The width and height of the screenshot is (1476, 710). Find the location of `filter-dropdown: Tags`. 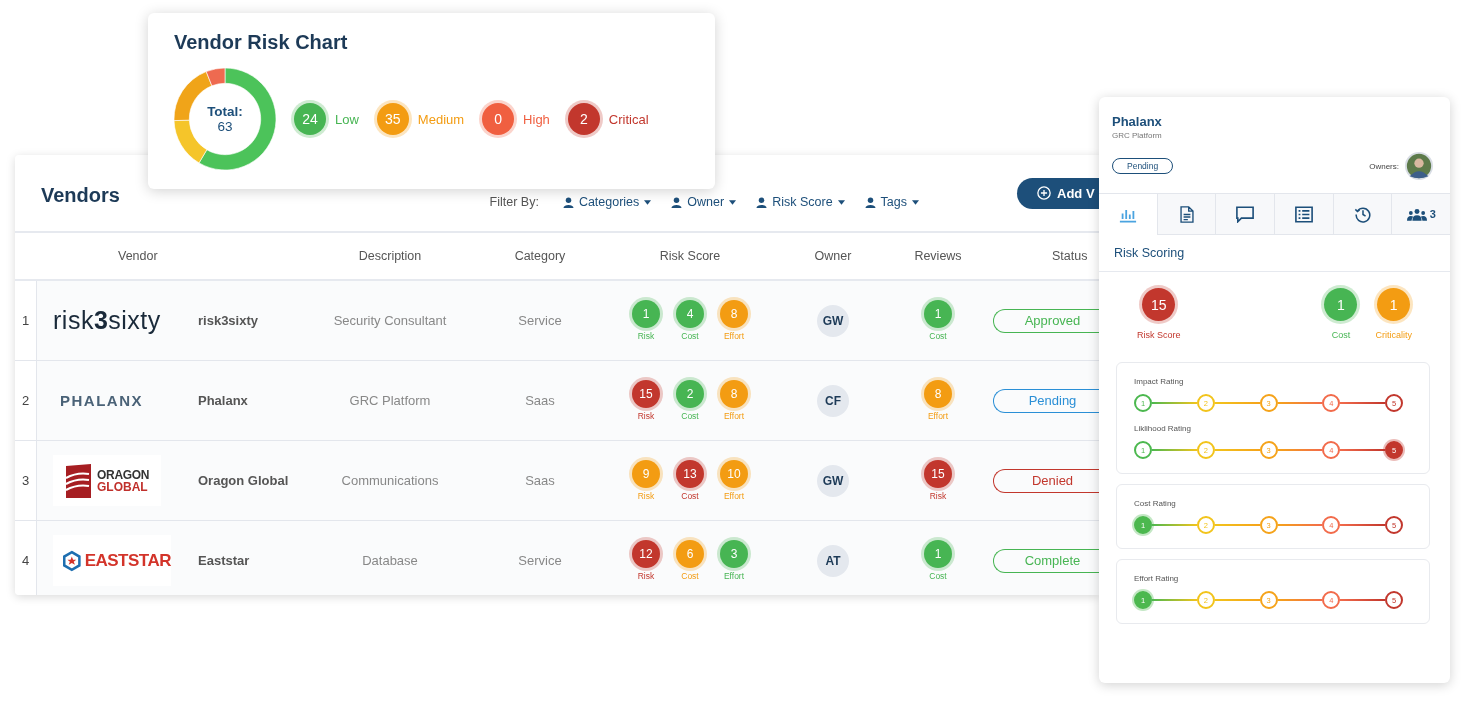

filter-dropdown: Tags is located at coordinates (891, 202).